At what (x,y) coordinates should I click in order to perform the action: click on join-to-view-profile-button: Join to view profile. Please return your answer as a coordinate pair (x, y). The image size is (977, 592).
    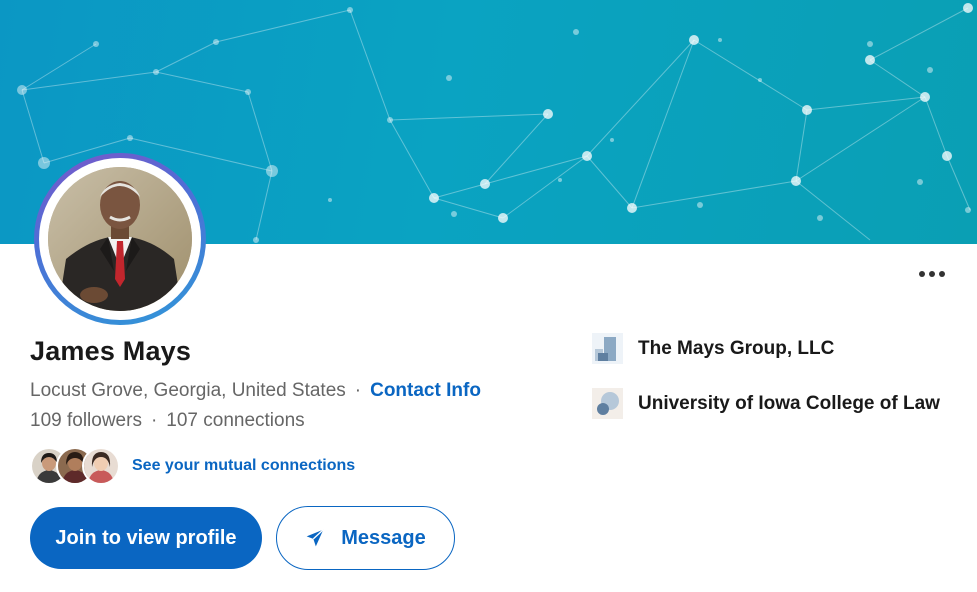
    Looking at the image, I should click on (146, 538).